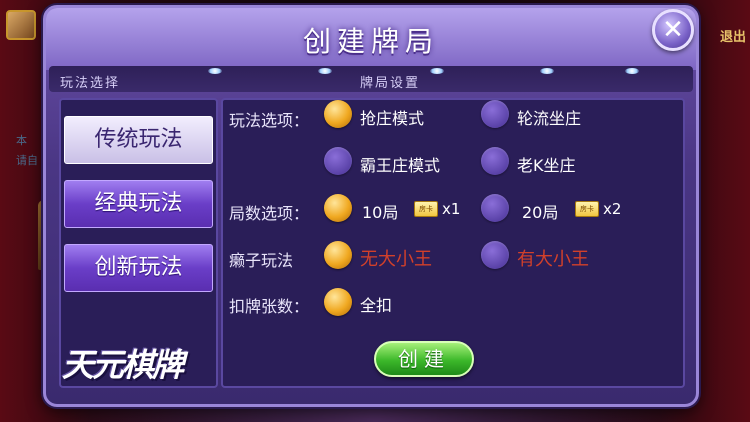 This screenshot has width=750, height=422. I want to click on radio-with-jokers, so click(495, 255).